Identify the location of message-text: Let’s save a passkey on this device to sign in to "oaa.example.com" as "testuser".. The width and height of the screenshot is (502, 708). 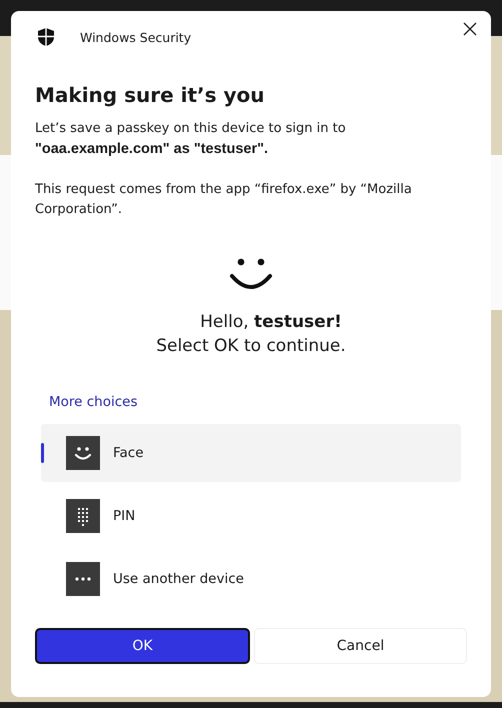
(191, 139).